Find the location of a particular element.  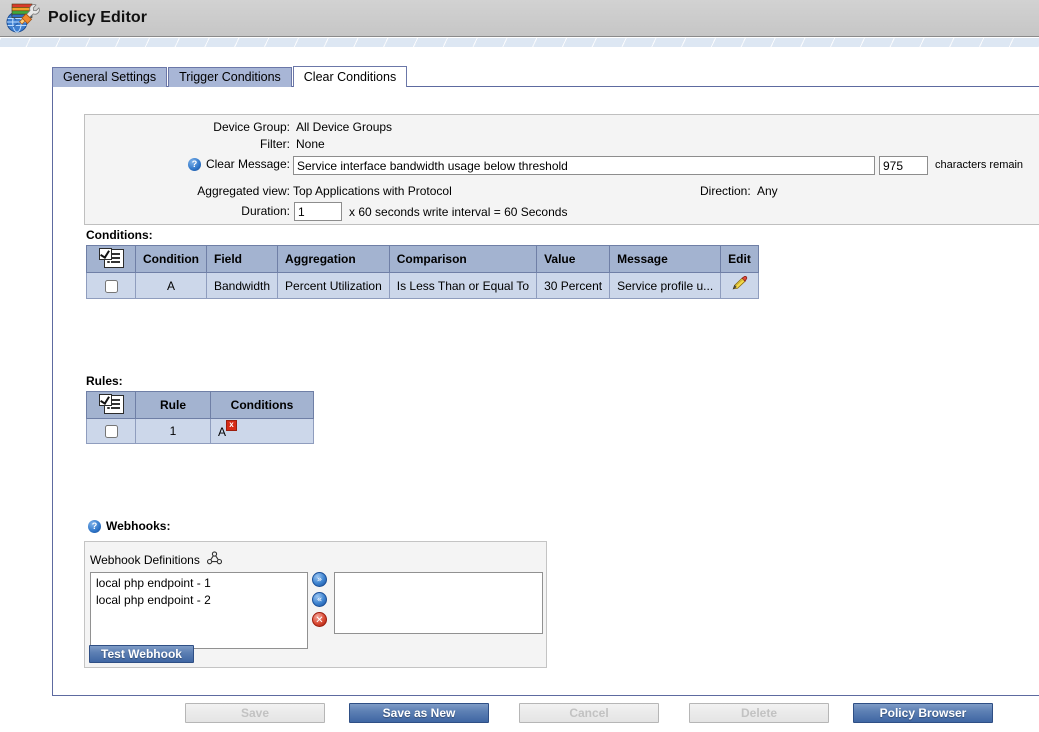

device-group-value-wrap: All Device Groups is located at coordinates (344, 127).